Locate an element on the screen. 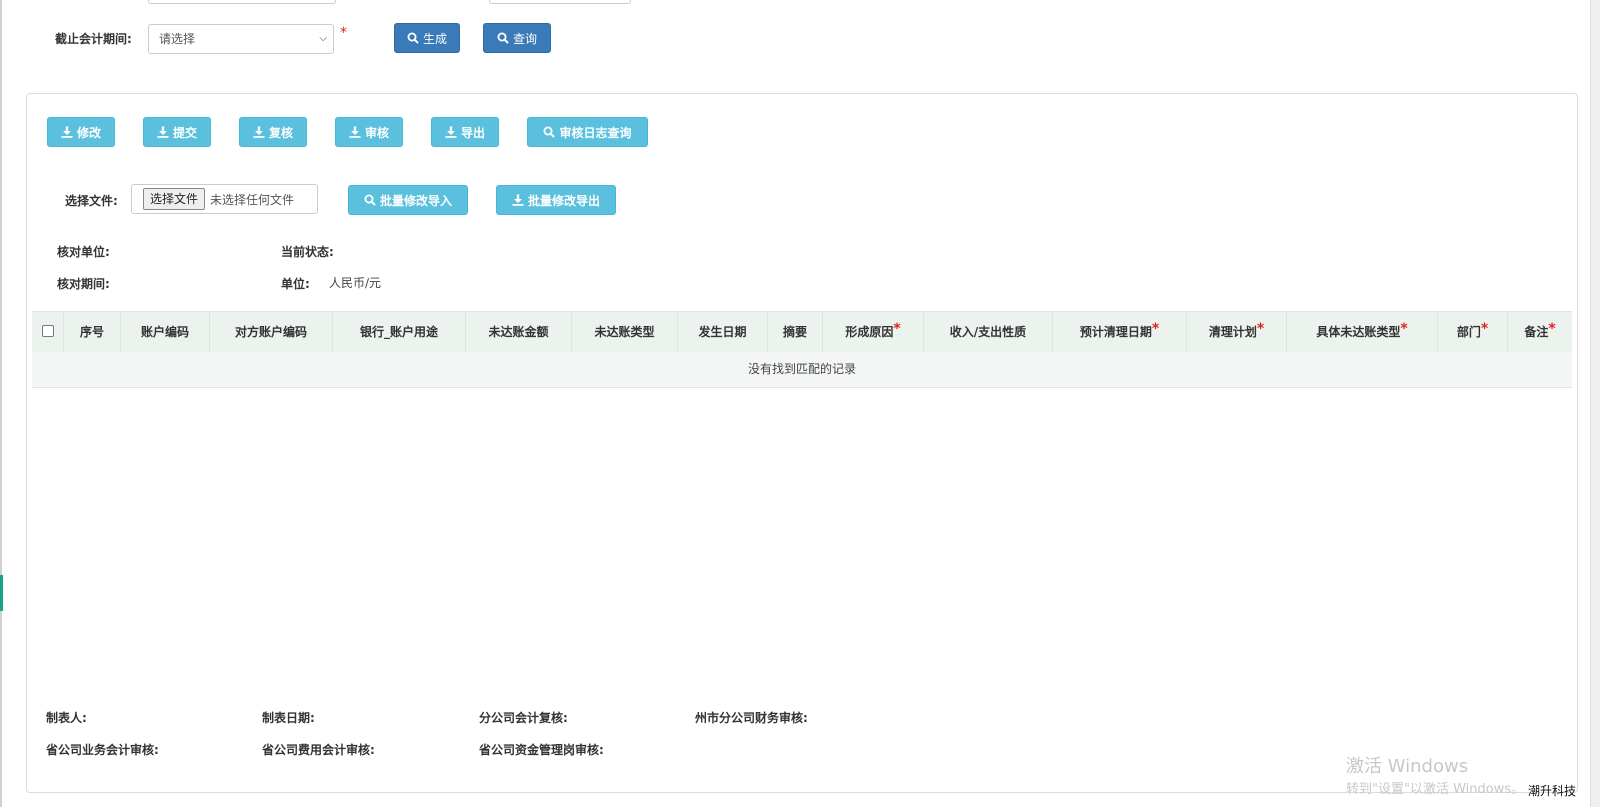 This screenshot has width=1600, height=807. province-fund-review-label: 省公司资金管理岗审核: is located at coordinates (541, 750).